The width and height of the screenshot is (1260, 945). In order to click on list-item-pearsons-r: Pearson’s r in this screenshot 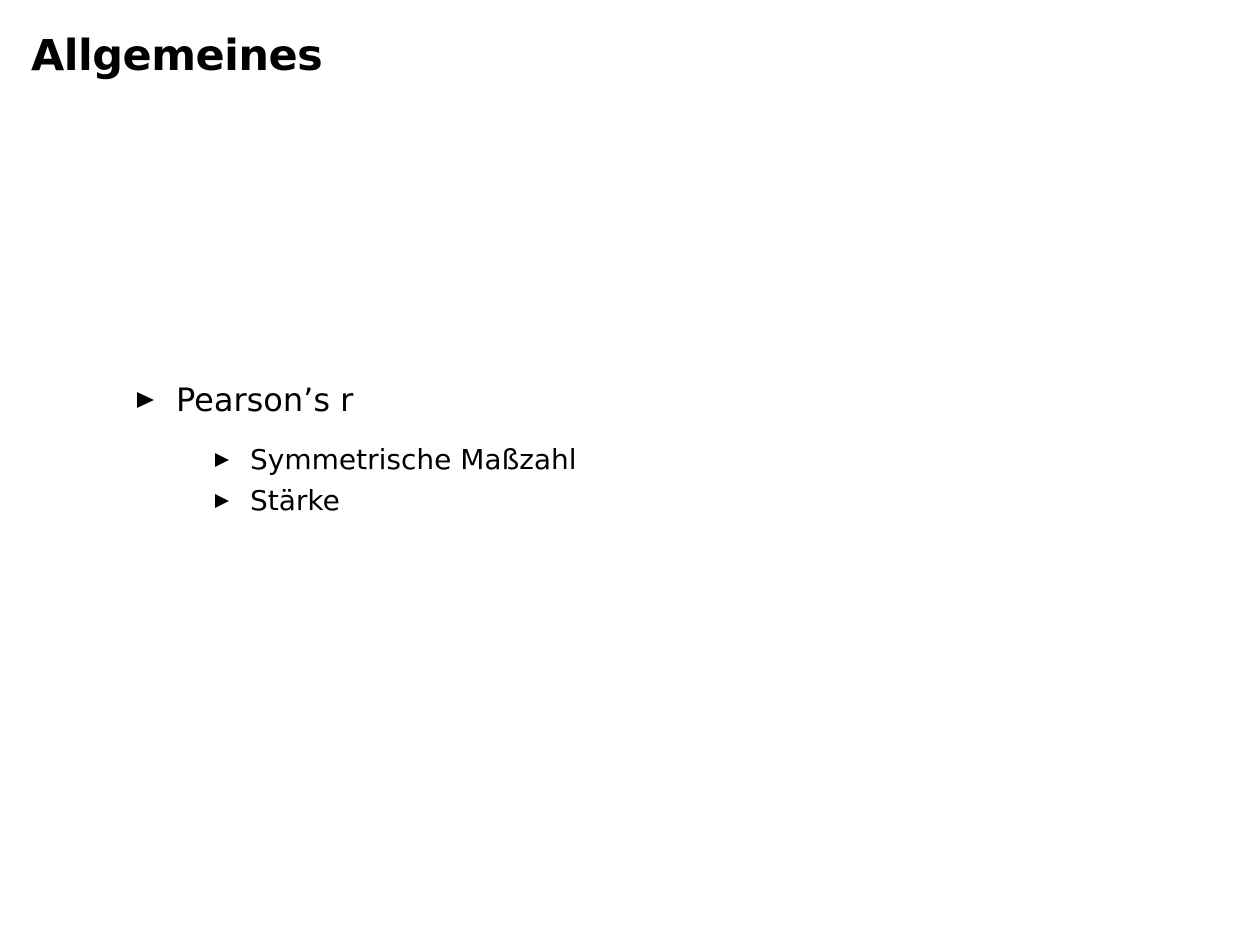, I will do `click(245, 400)`.